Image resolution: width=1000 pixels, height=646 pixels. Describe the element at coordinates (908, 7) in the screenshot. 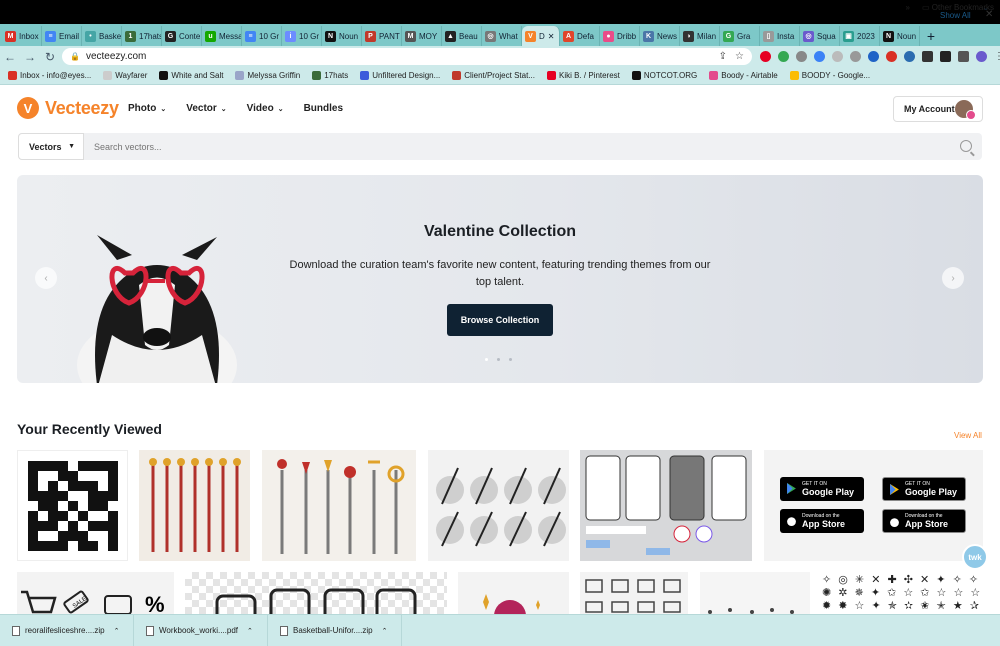

I see `bookmarks-overflow-icon: »` at that location.